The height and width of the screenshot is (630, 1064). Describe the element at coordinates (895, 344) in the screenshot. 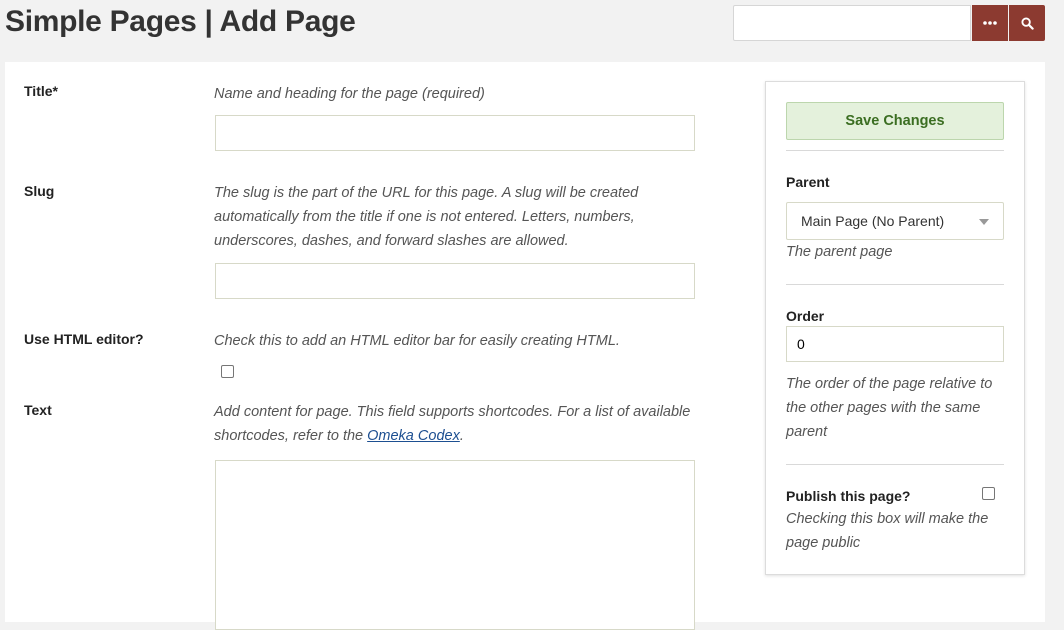

I see `order-input` at that location.